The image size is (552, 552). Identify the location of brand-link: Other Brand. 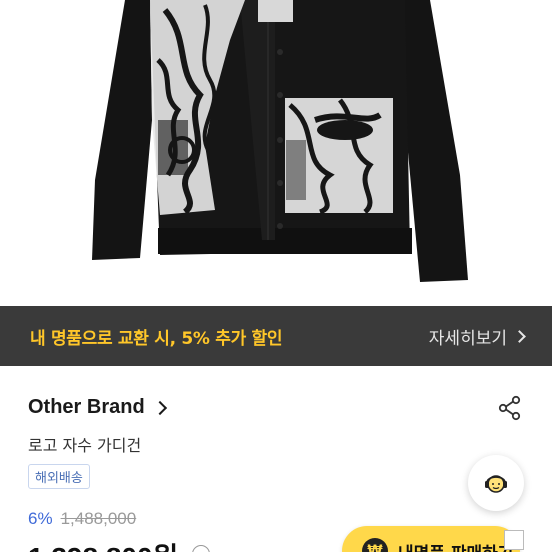
(97, 407).